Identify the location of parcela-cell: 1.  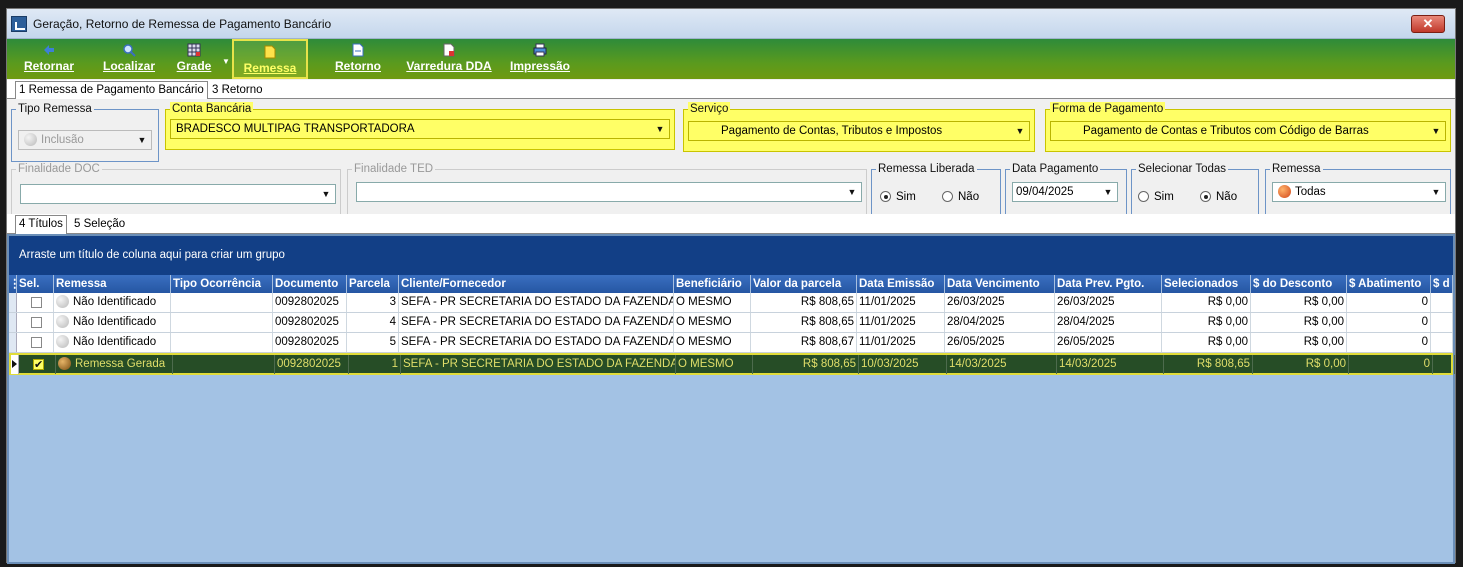
(375, 364).